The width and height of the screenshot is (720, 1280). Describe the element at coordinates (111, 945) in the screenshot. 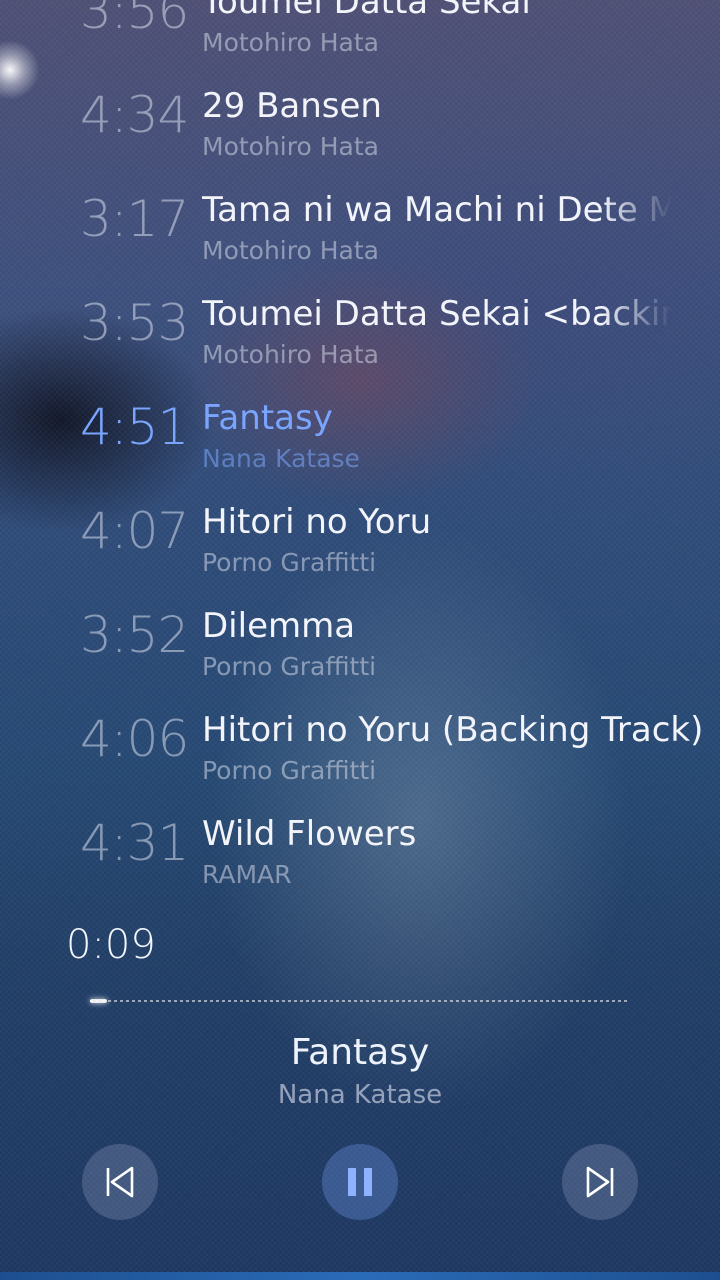

I see `elapsed-time: 0:09` at that location.